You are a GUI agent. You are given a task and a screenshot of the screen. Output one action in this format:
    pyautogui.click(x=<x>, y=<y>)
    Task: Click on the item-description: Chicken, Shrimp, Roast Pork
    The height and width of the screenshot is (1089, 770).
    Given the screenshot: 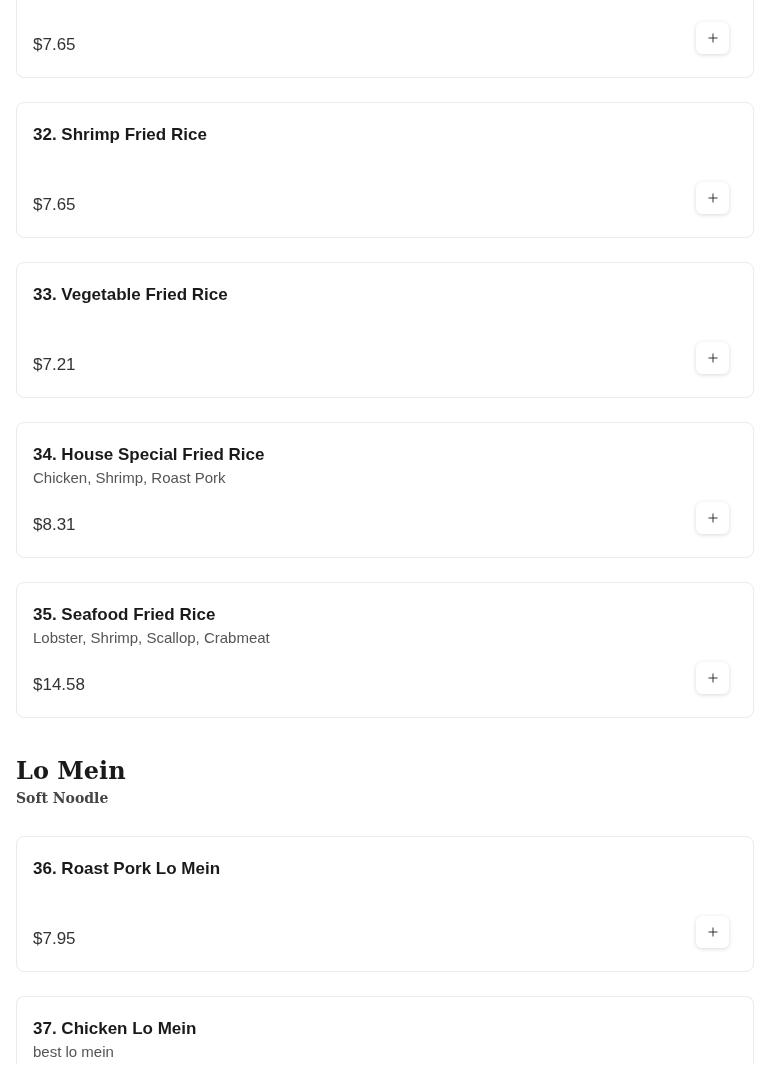 What is the action you would take?
    pyautogui.click(x=130, y=478)
    